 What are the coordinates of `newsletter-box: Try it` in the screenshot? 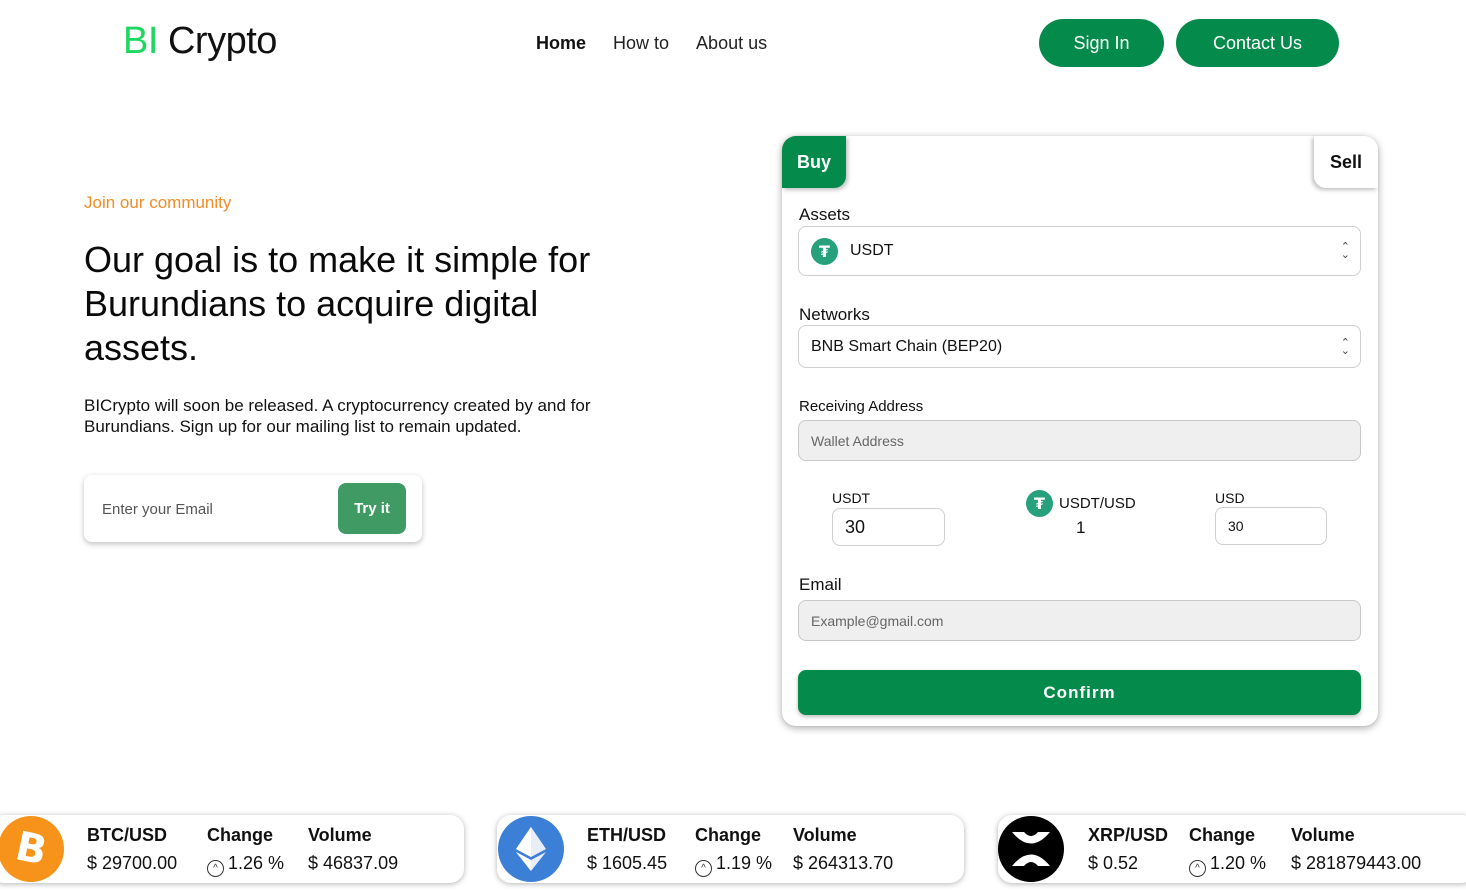 It's located at (253, 508).